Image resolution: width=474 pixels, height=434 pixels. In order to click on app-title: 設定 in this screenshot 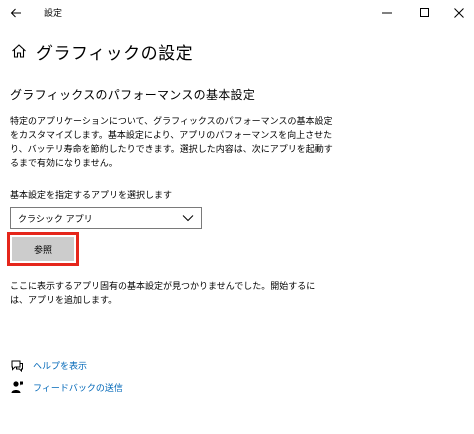, I will do `click(53, 14)`.